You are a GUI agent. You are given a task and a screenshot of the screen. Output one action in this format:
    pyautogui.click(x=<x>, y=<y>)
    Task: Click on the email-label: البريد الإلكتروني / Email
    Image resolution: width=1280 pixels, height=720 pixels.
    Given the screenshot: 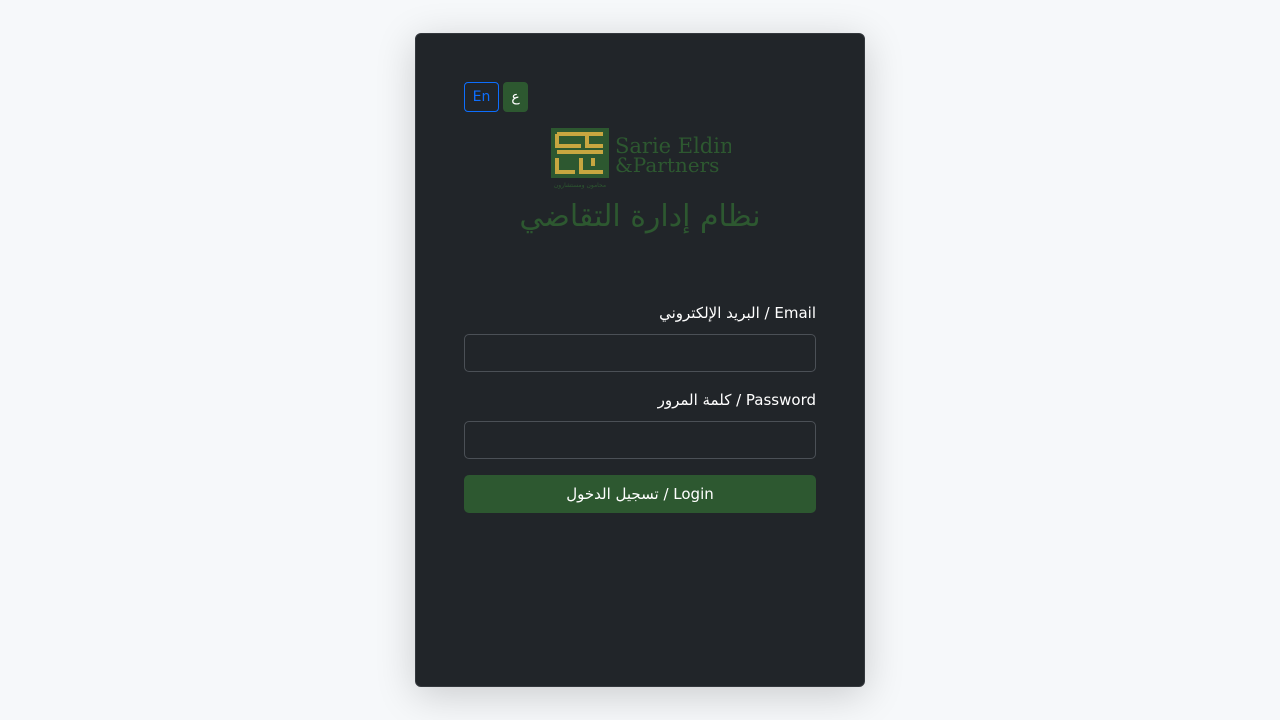 What is the action you would take?
    pyautogui.click(x=737, y=313)
    